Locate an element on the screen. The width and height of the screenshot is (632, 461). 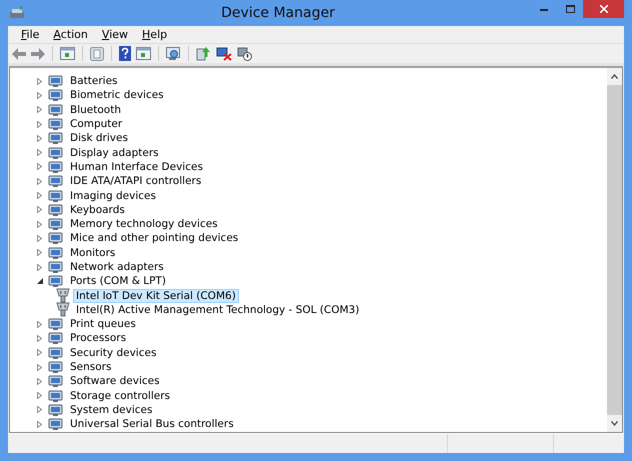
tree-item: Human Interface Devices is located at coordinates (136, 167).